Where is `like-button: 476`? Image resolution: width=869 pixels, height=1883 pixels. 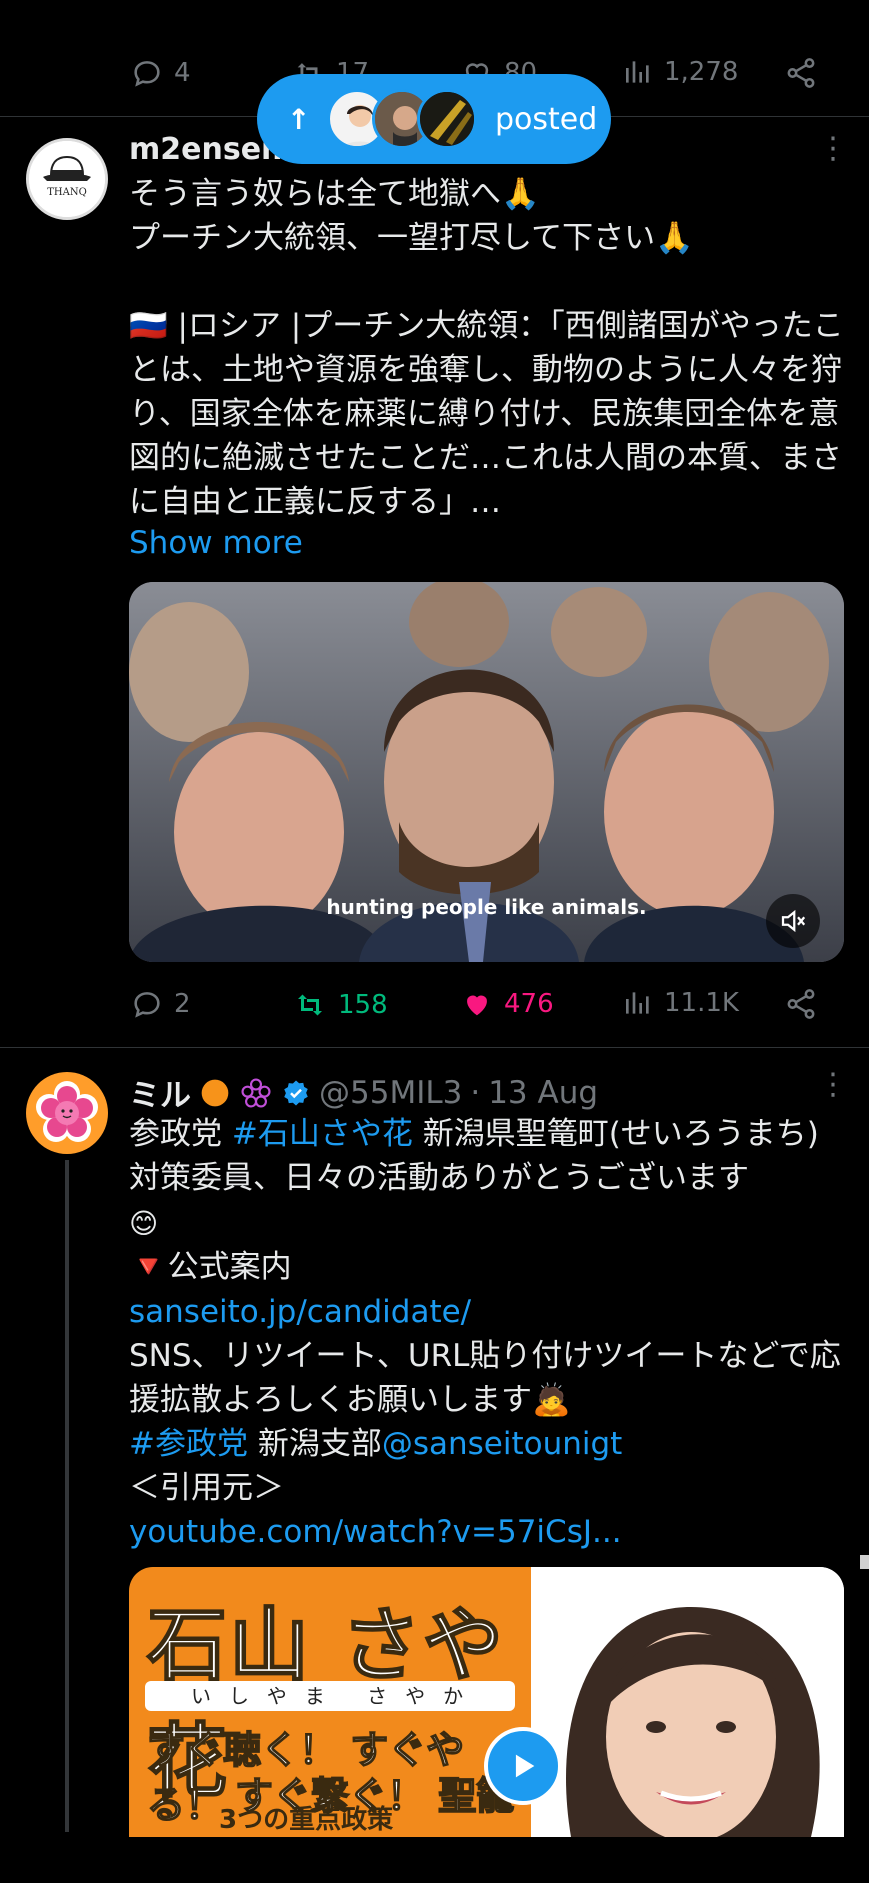
like-button: 476 is located at coordinates (507, 1004).